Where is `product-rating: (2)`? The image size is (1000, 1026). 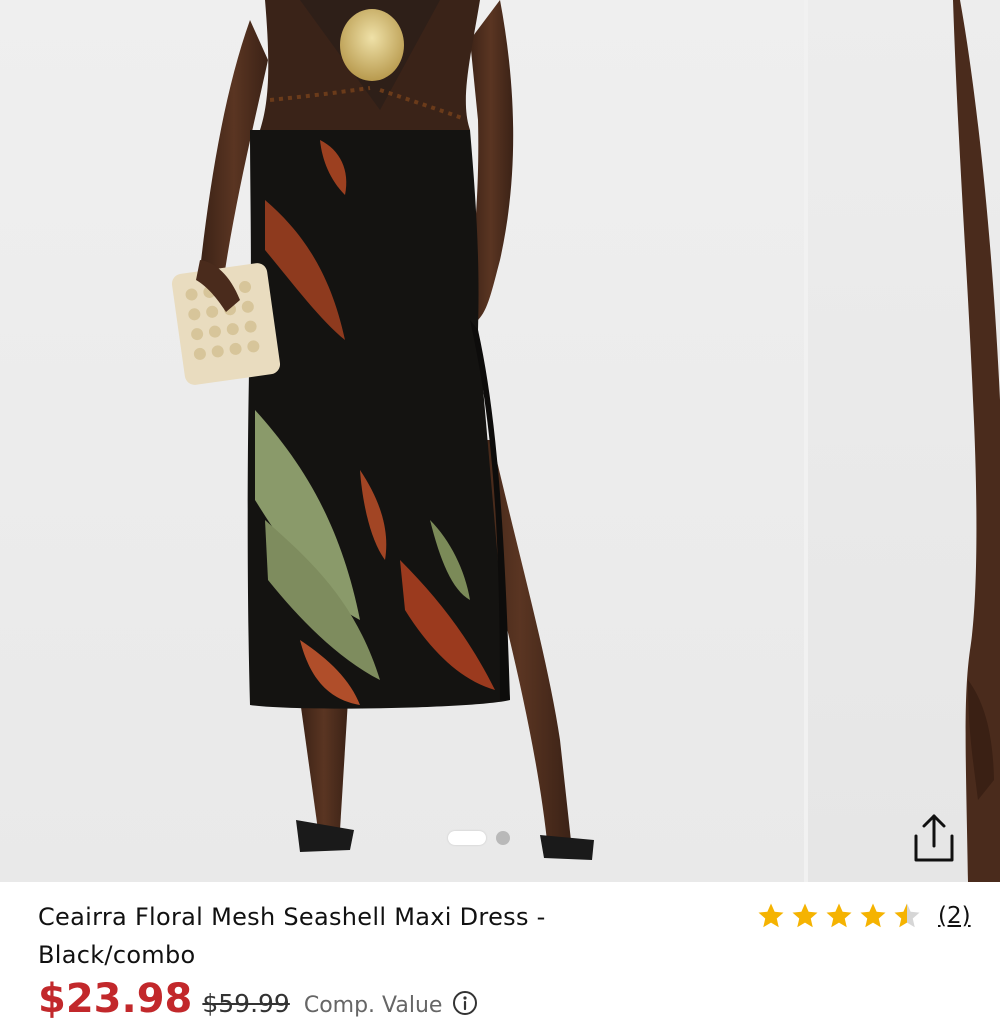 product-rating: (2) is located at coordinates (863, 916).